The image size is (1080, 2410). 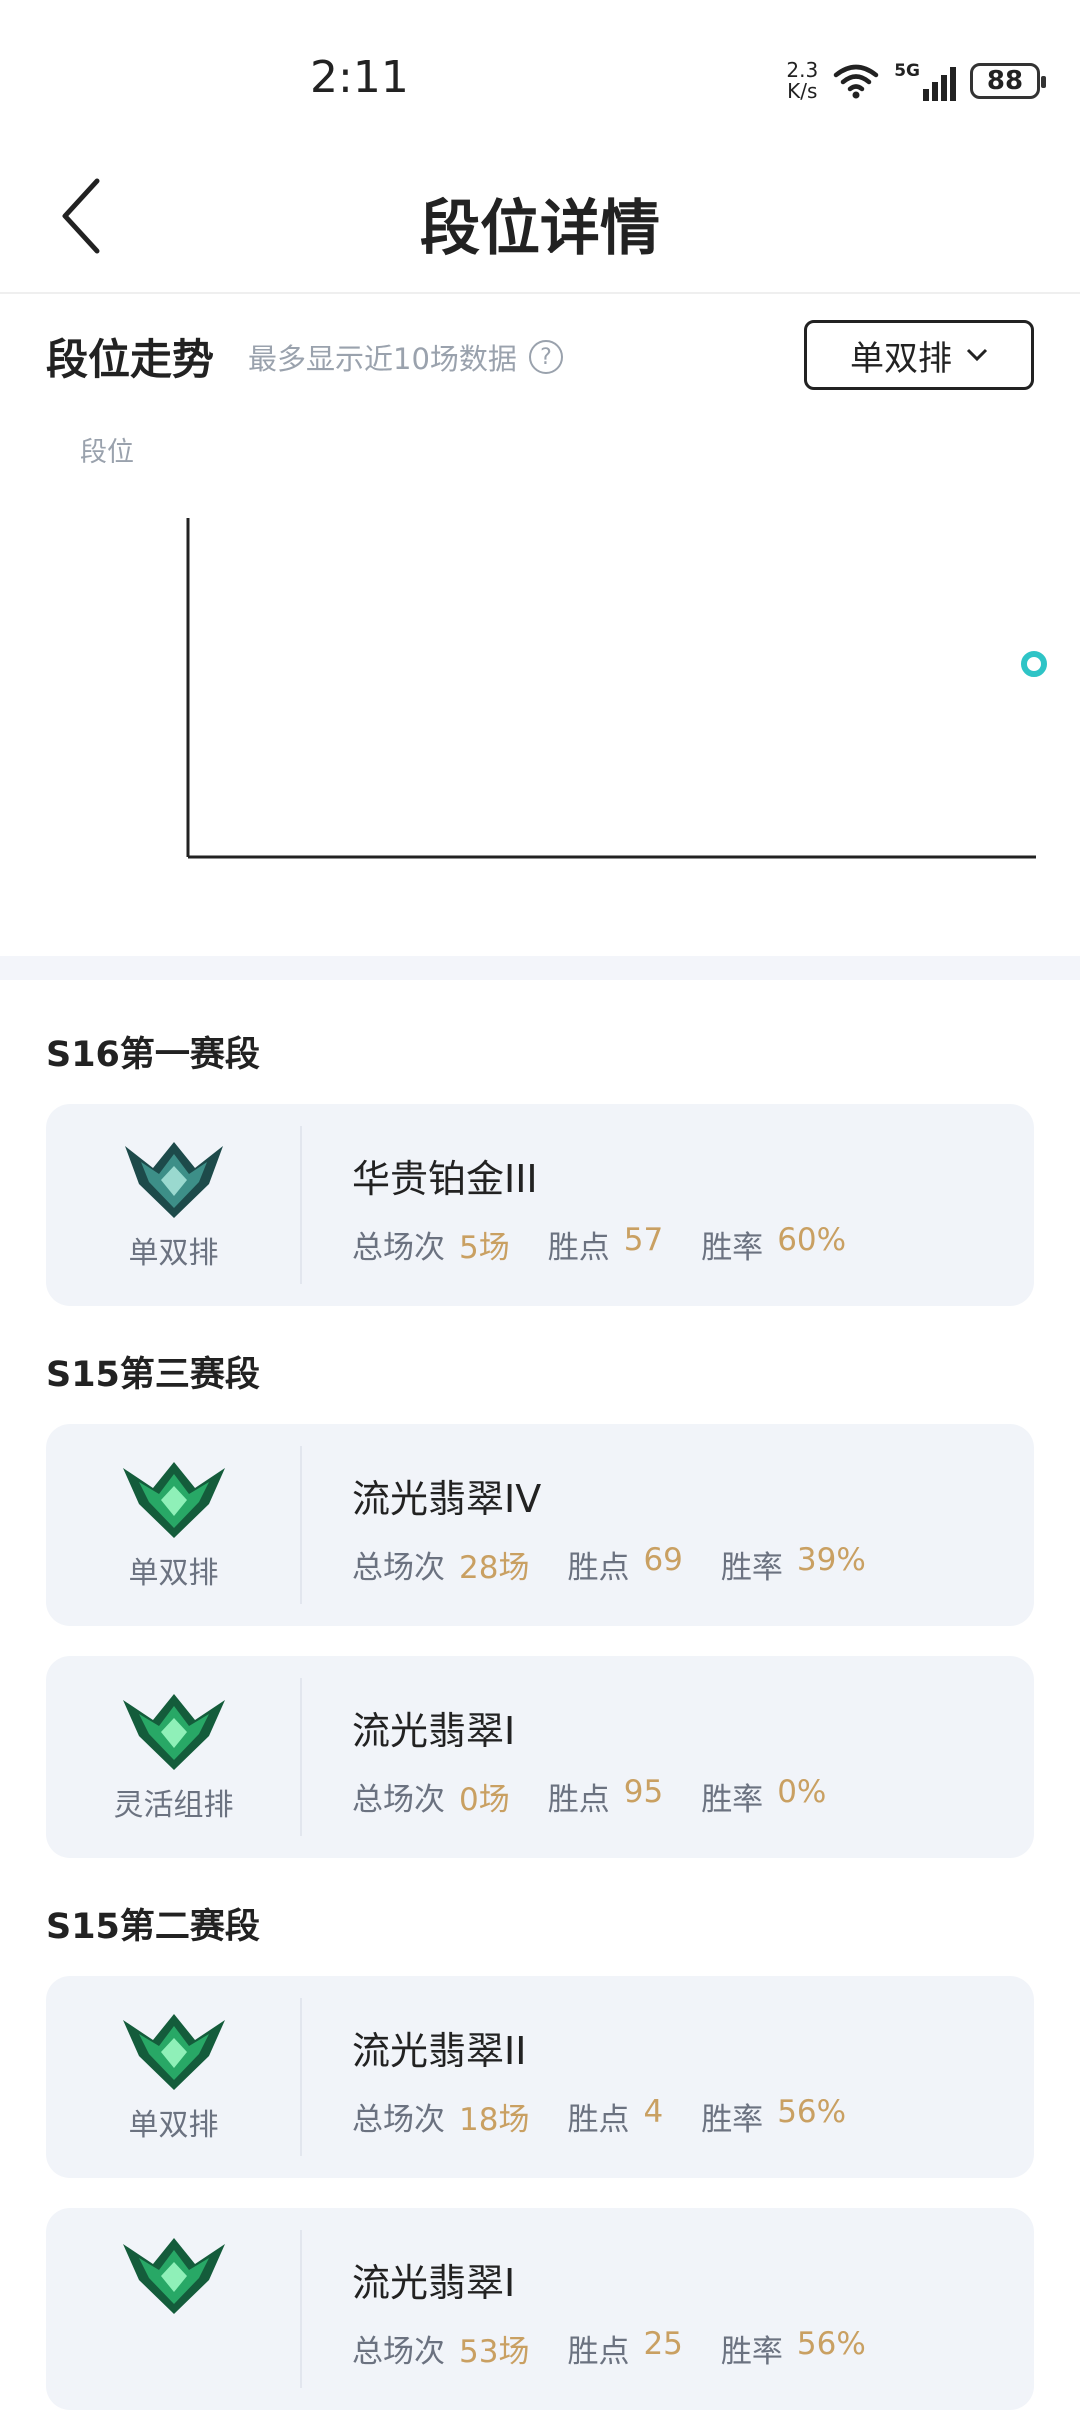 I want to click on chart-data-point, so click(x=1034, y=664).